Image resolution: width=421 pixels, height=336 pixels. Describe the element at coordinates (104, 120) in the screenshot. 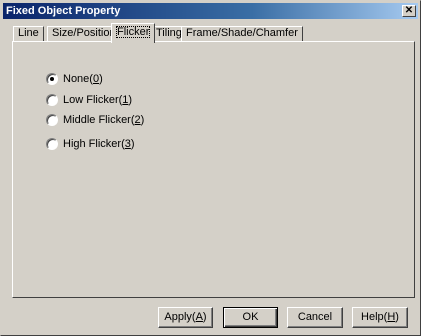

I see `radio-label: Middle Flicker(2)` at that location.